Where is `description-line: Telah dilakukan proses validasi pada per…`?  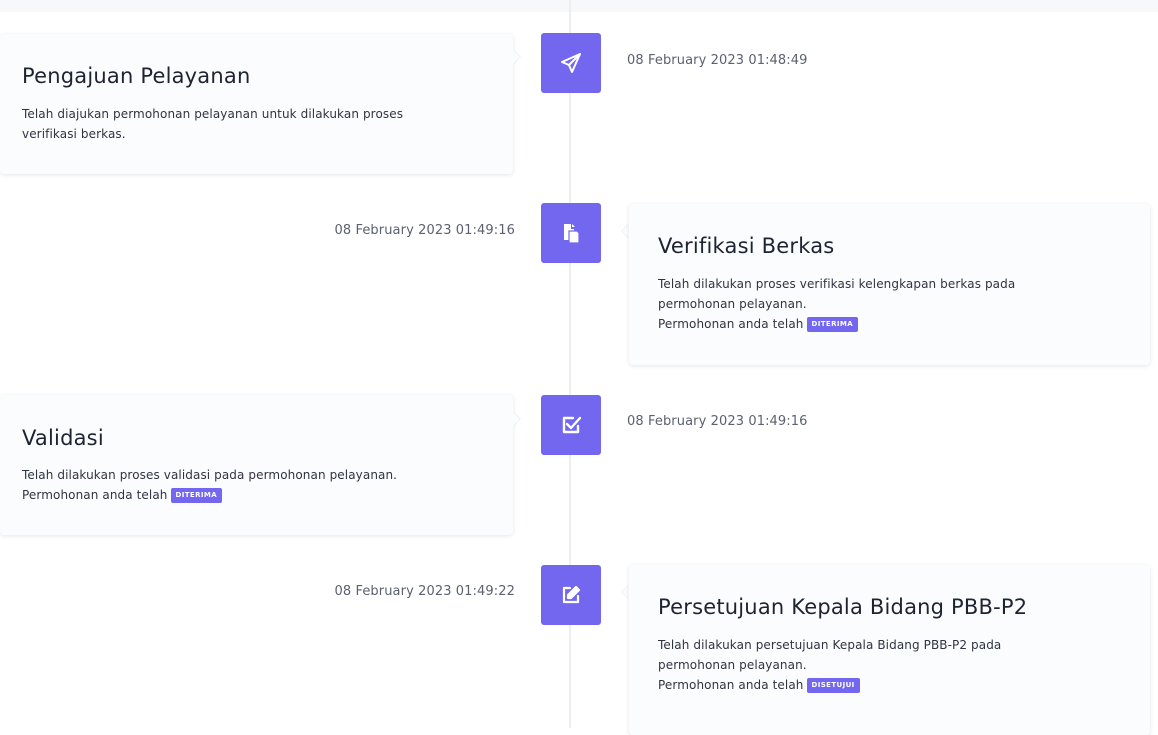 description-line: Telah dilakukan proses validasi pada per… is located at coordinates (210, 475).